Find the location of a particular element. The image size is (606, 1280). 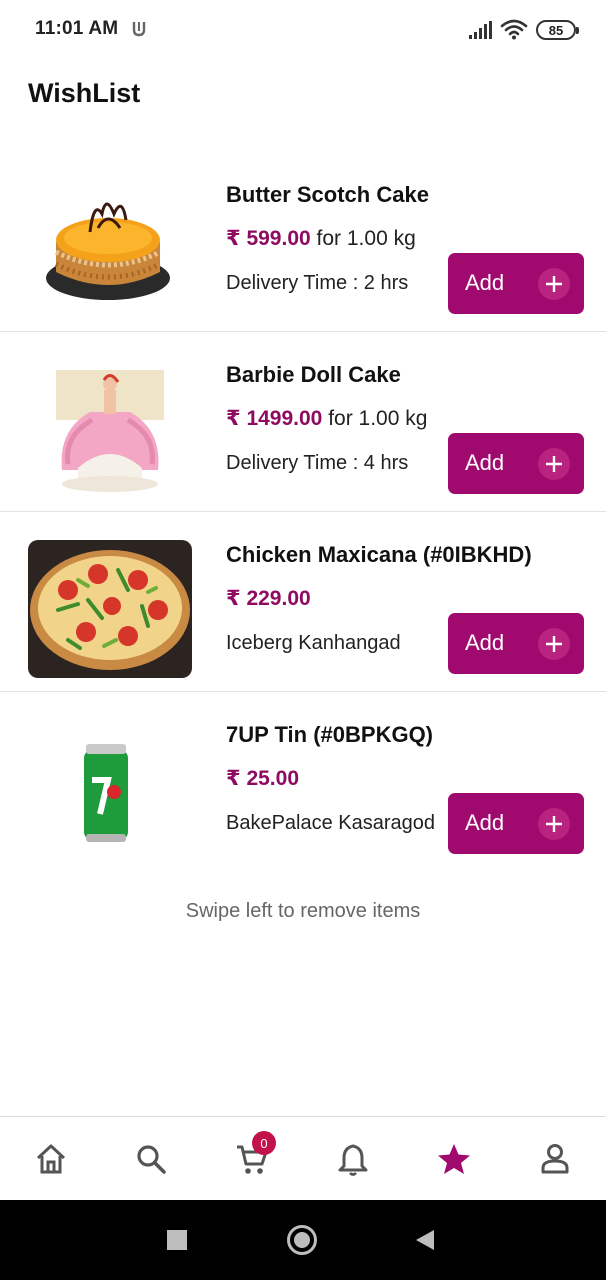

item-name: Chicken Maxicana (#0IBKHD) is located at coordinates (379, 554).